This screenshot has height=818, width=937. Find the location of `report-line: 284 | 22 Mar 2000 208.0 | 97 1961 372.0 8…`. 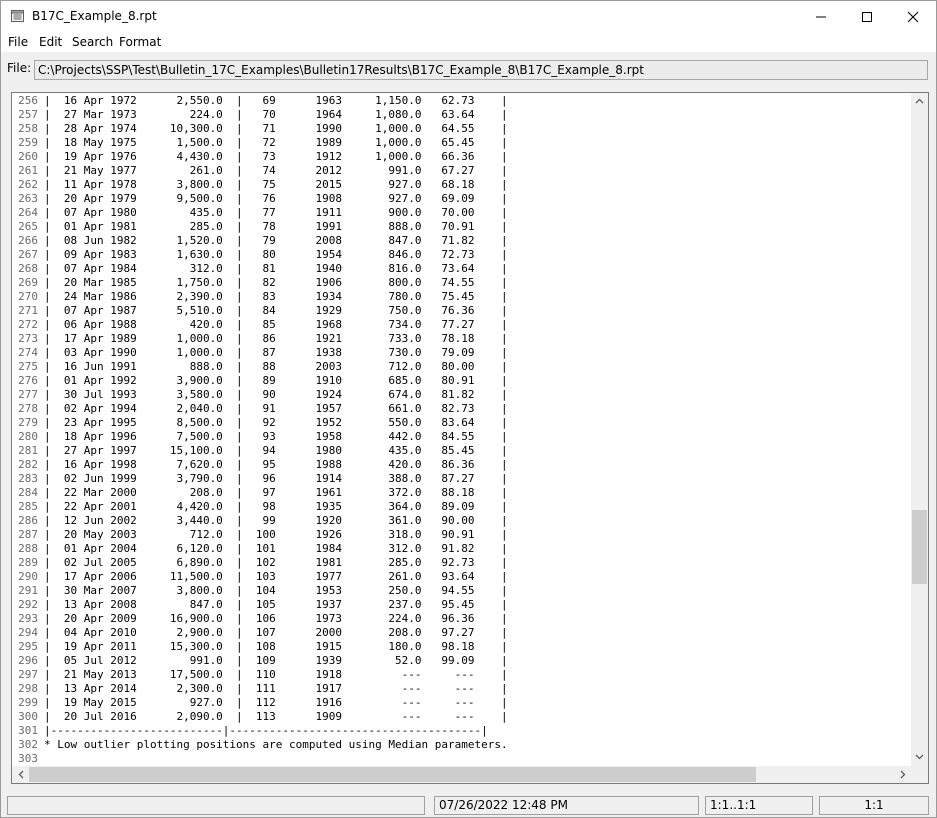

report-line: 284 | 22 Mar 2000 208.0 | 97 1961 372.0 8… is located at coordinates (259, 493).